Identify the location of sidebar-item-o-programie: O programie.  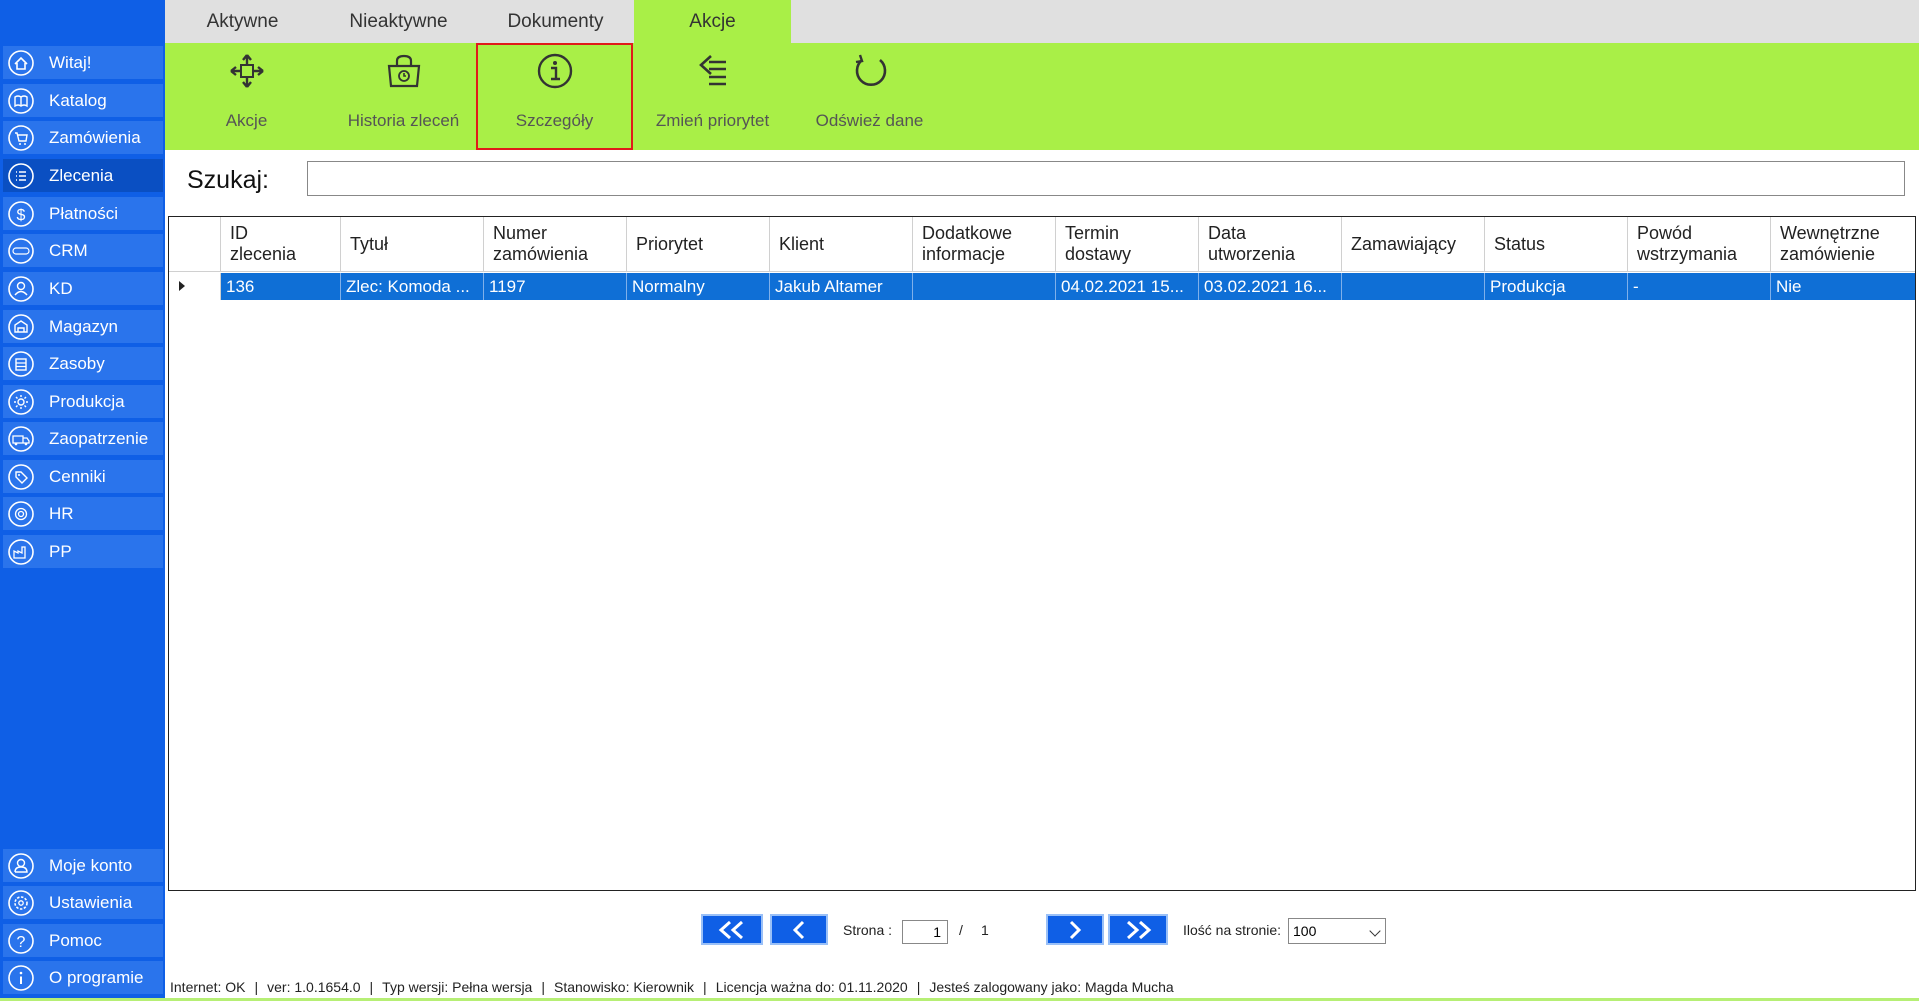
(83, 977).